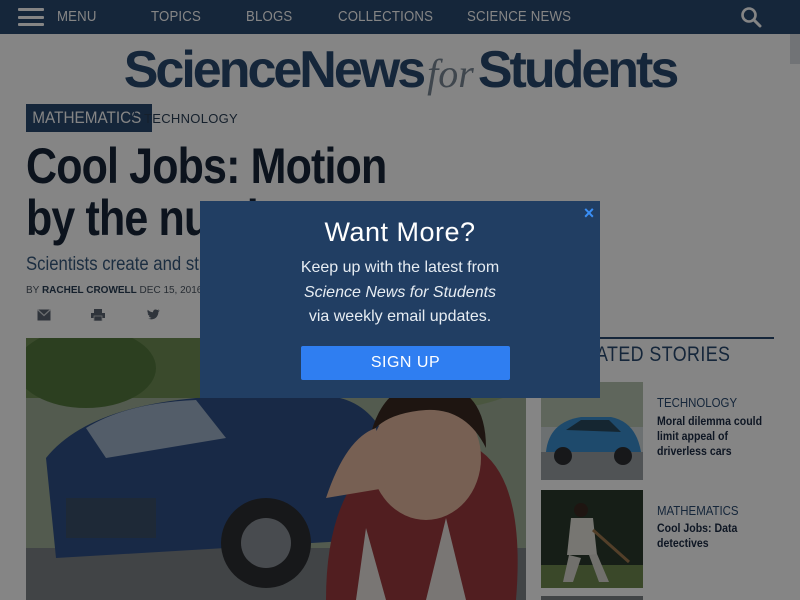 The image size is (800, 600). I want to click on modal-title: Want More?, so click(400, 232).